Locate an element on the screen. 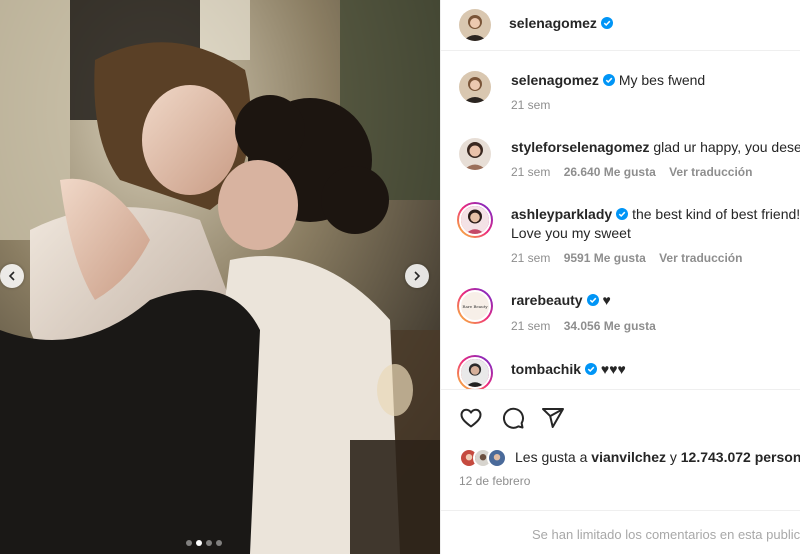 This screenshot has height=554, width=800. comment-avatar-story-ring: Rare Beauty is located at coordinates (475, 306).